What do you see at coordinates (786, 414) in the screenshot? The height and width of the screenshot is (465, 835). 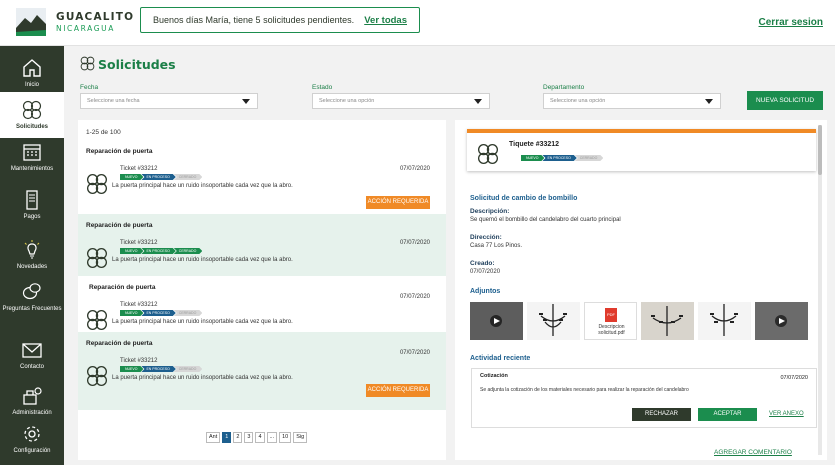 I see `view-annex-link: VER ANEXO` at bounding box center [786, 414].